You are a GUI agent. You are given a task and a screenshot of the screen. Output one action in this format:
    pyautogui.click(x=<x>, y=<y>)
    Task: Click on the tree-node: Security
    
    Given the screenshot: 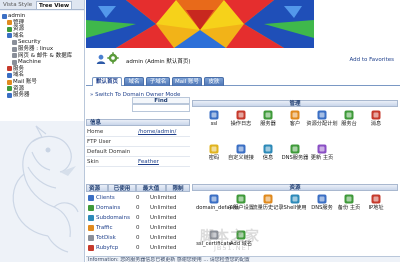 What is the action you would take?
    pyautogui.click(x=26, y=42)
    